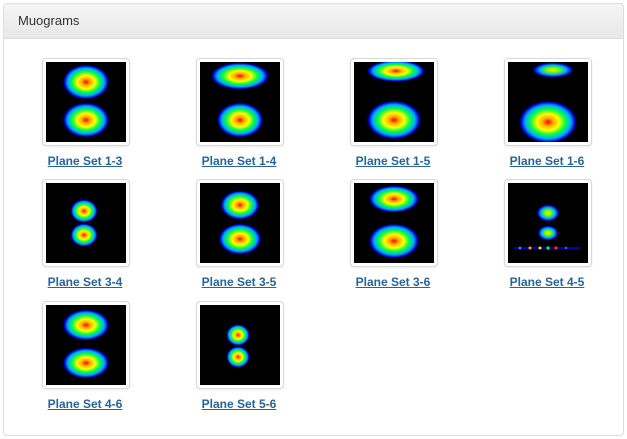 This screenshot has height=439, width=627. I want to click on muogram-item: Plane Set 1-4, so click(239, 118).